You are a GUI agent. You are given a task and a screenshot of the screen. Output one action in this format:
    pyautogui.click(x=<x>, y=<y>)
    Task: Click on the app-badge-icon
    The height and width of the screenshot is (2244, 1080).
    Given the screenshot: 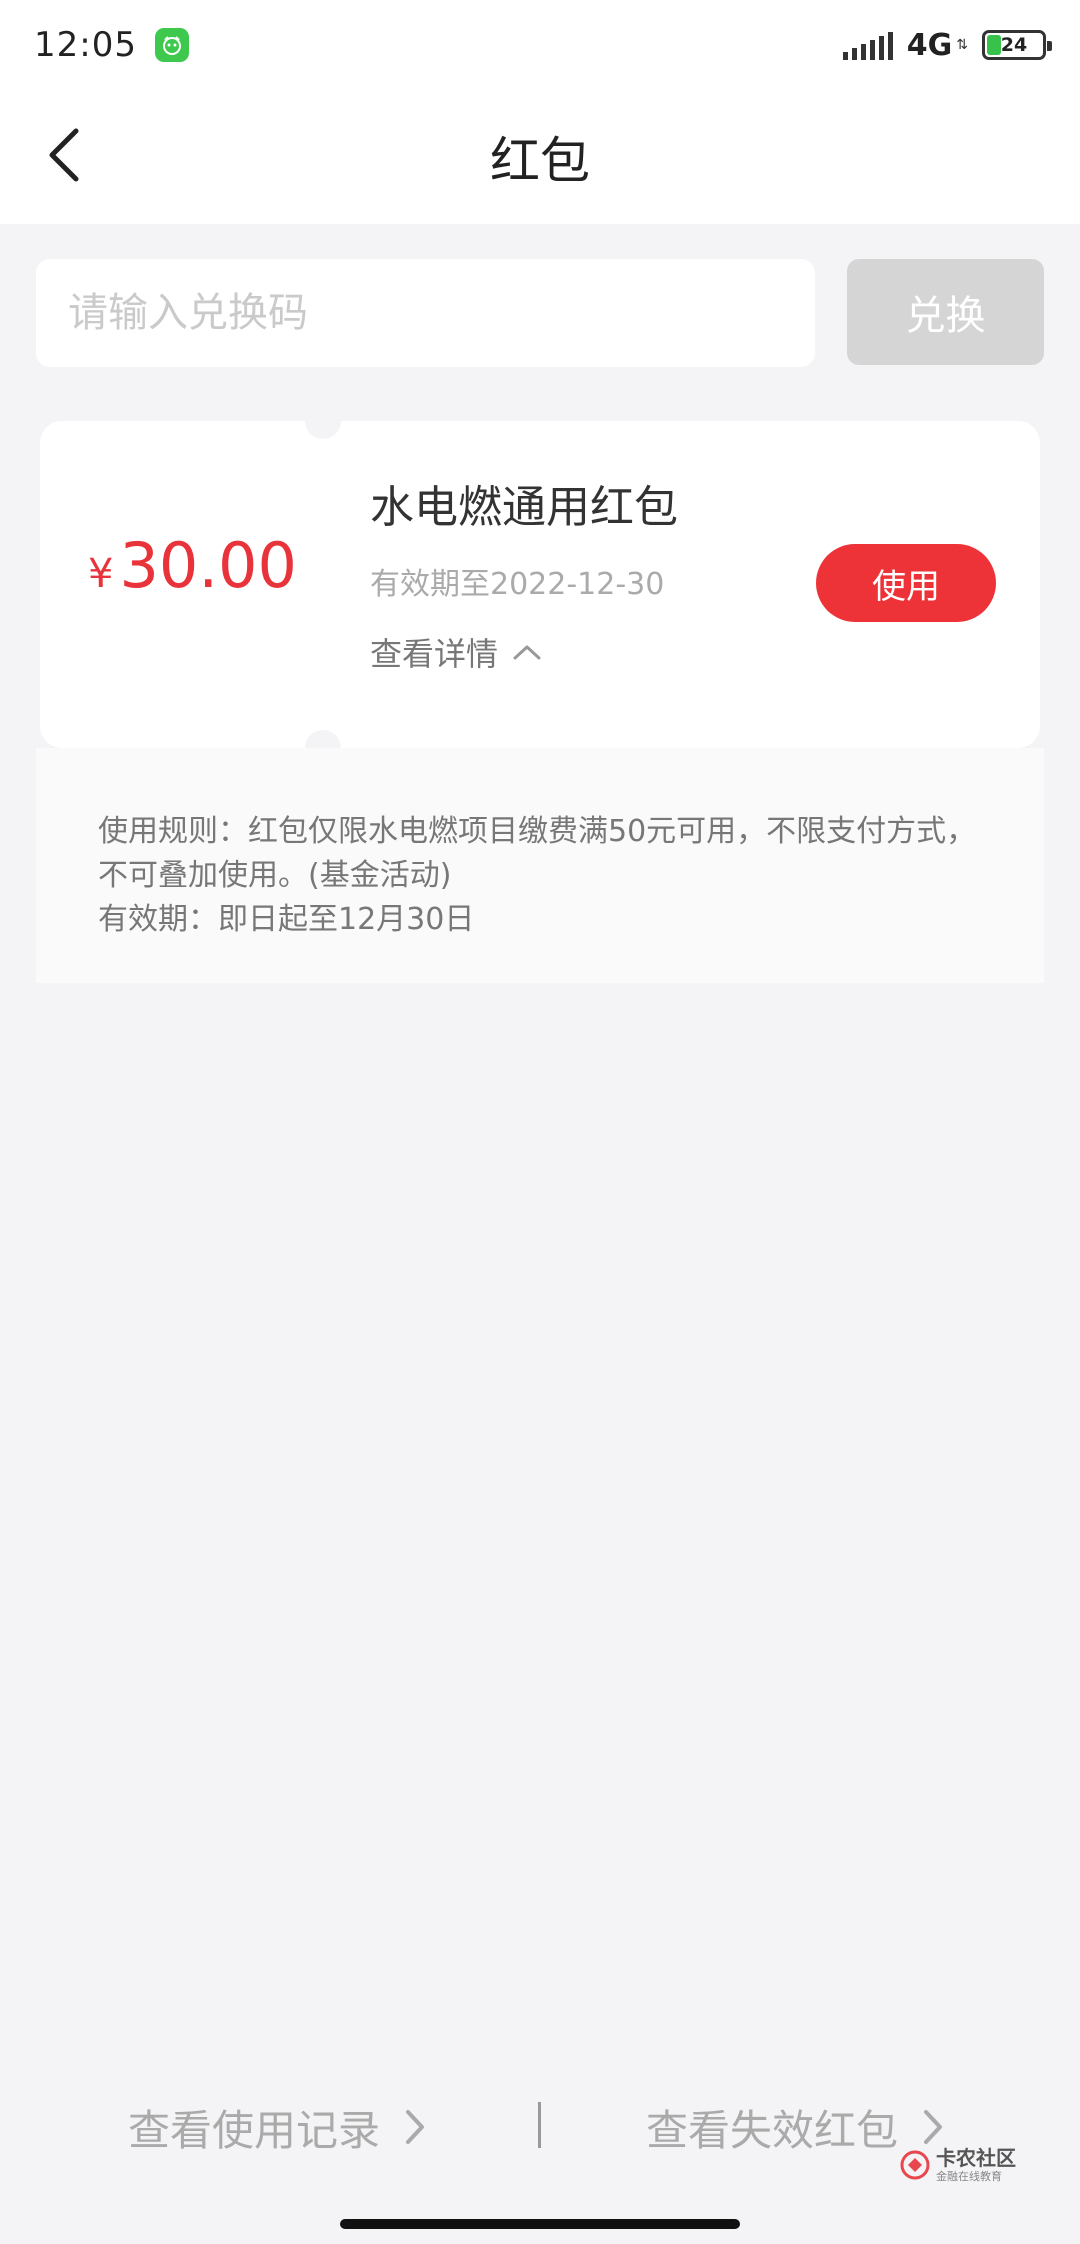 What is the action you would take?
    pyautogui.click(x=171, y=45)
    